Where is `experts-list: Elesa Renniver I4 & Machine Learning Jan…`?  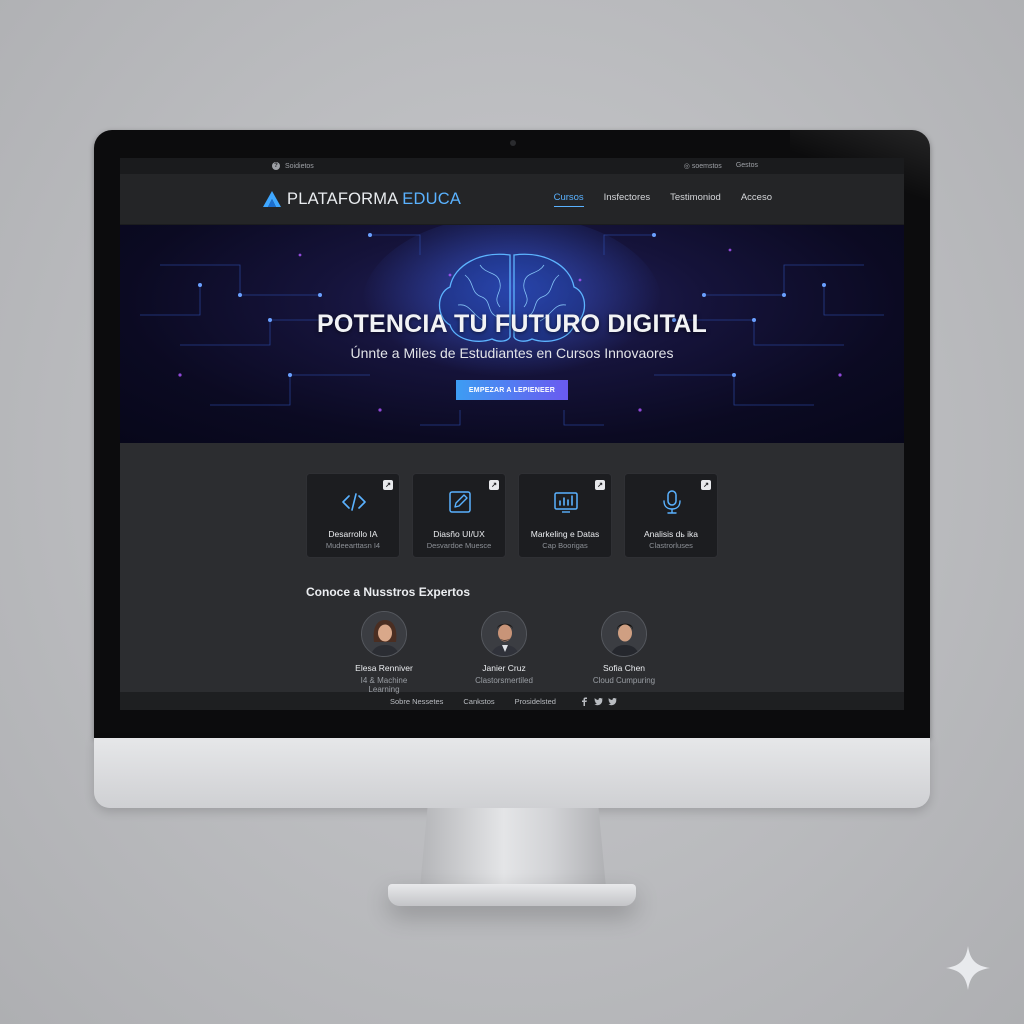 experts-list: Elesa Renniver I4 & Machine Learning Jan… is located at coordinates (504, 652).